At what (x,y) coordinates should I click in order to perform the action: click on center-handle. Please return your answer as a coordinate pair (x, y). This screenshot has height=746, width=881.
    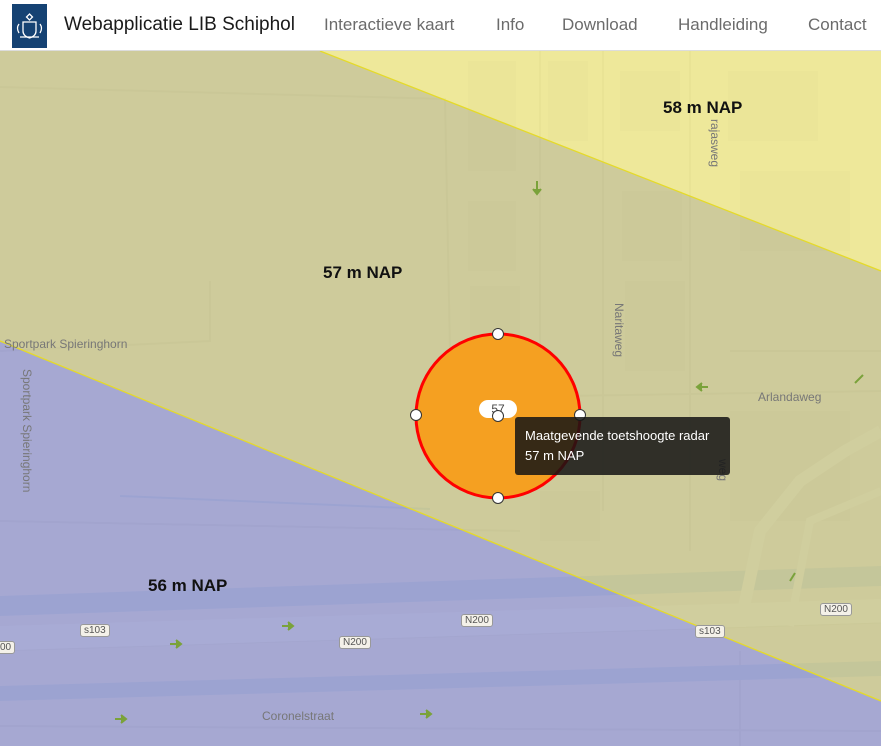
    Looking at the image, I should click on (498, 416).